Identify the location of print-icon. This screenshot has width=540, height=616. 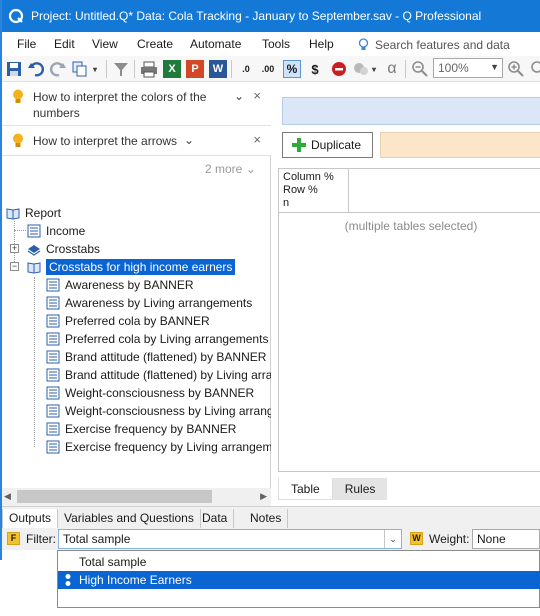
(149, 69).